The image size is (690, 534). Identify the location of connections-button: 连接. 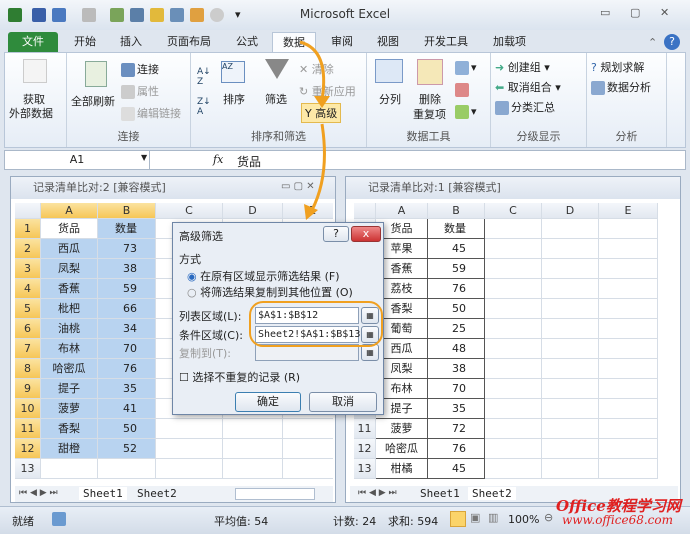
(140, 69).